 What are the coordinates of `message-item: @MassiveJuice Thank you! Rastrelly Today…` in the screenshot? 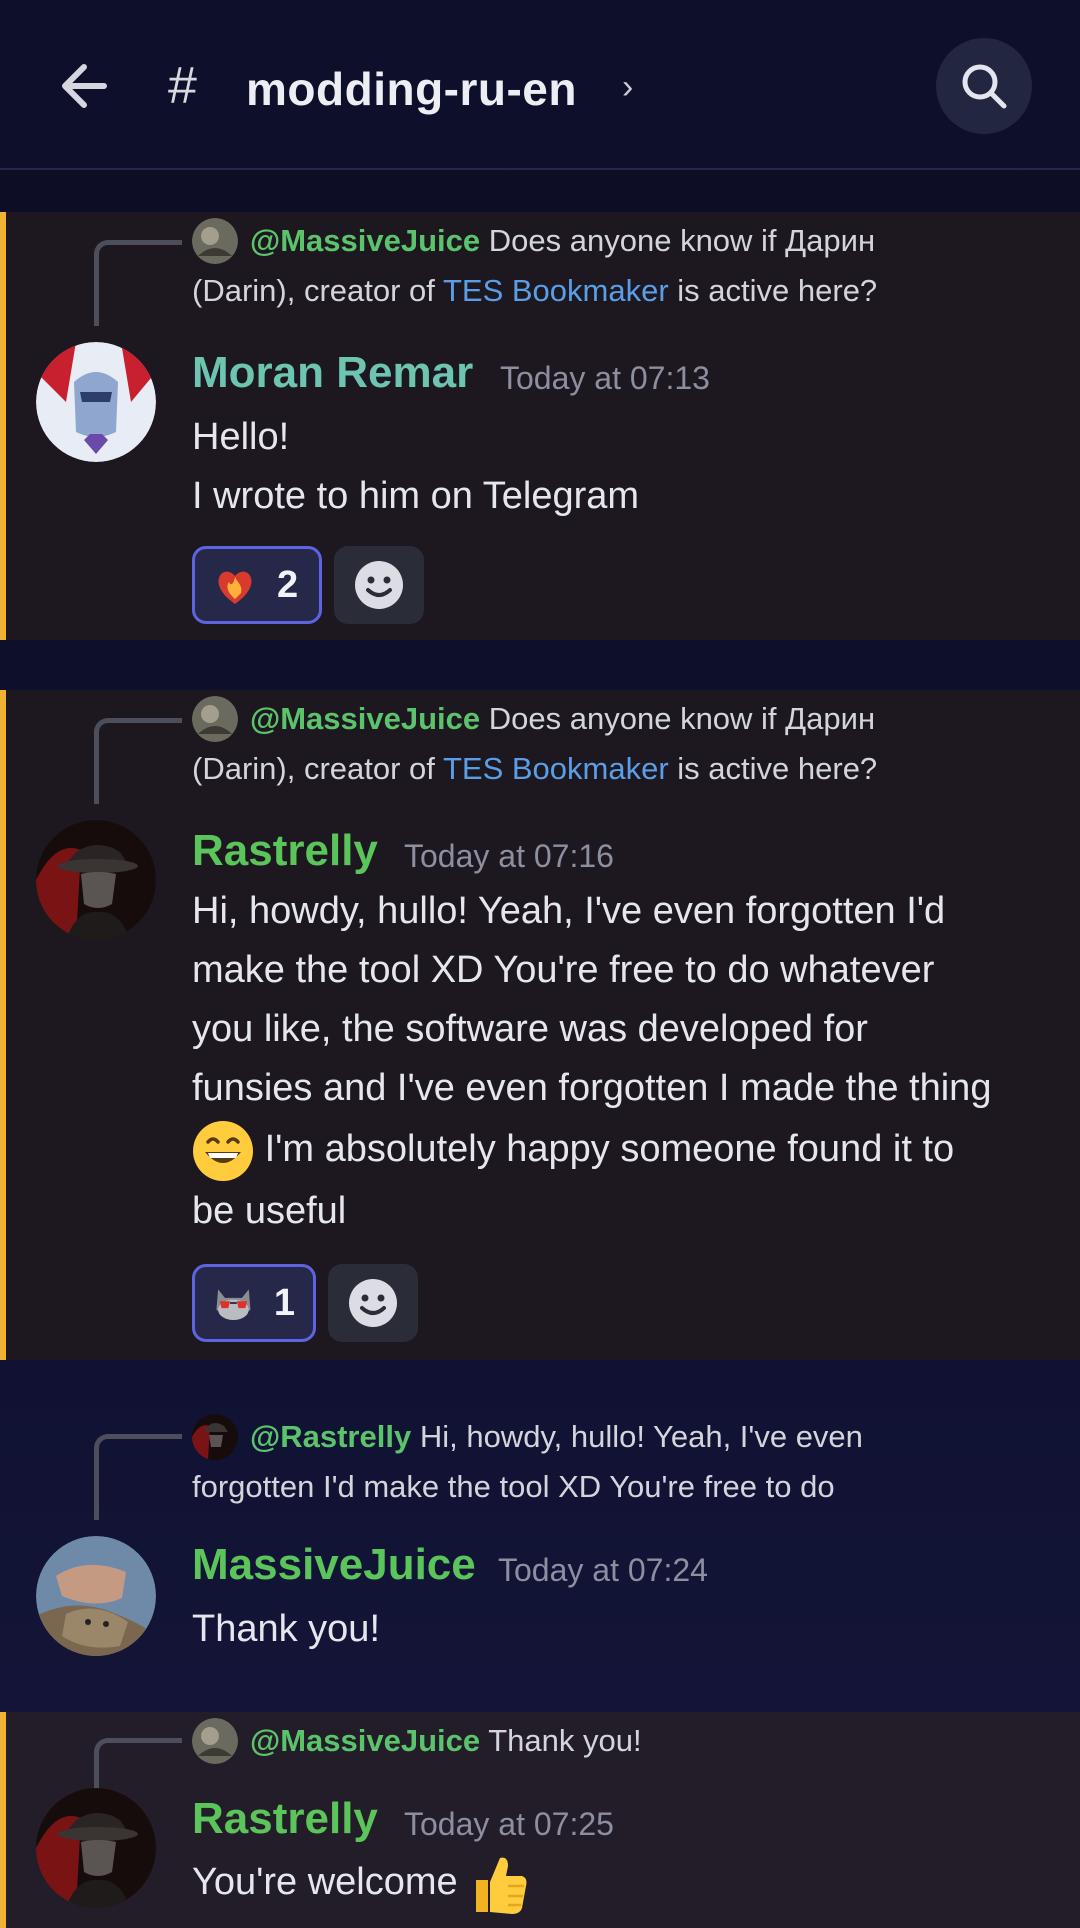 It's located at (540, 1820).